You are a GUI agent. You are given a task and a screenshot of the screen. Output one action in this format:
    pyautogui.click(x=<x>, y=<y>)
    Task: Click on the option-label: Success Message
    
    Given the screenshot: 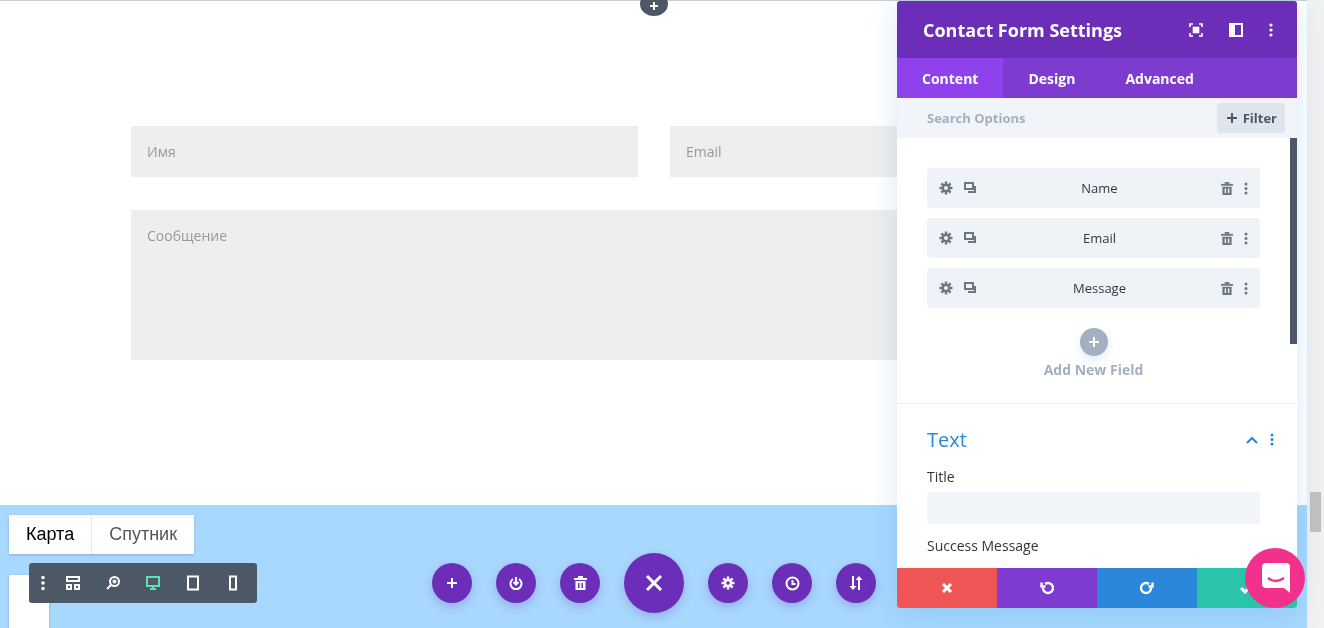 What is the action you would take?
    pyautogui.click(x=983, y=545)
    